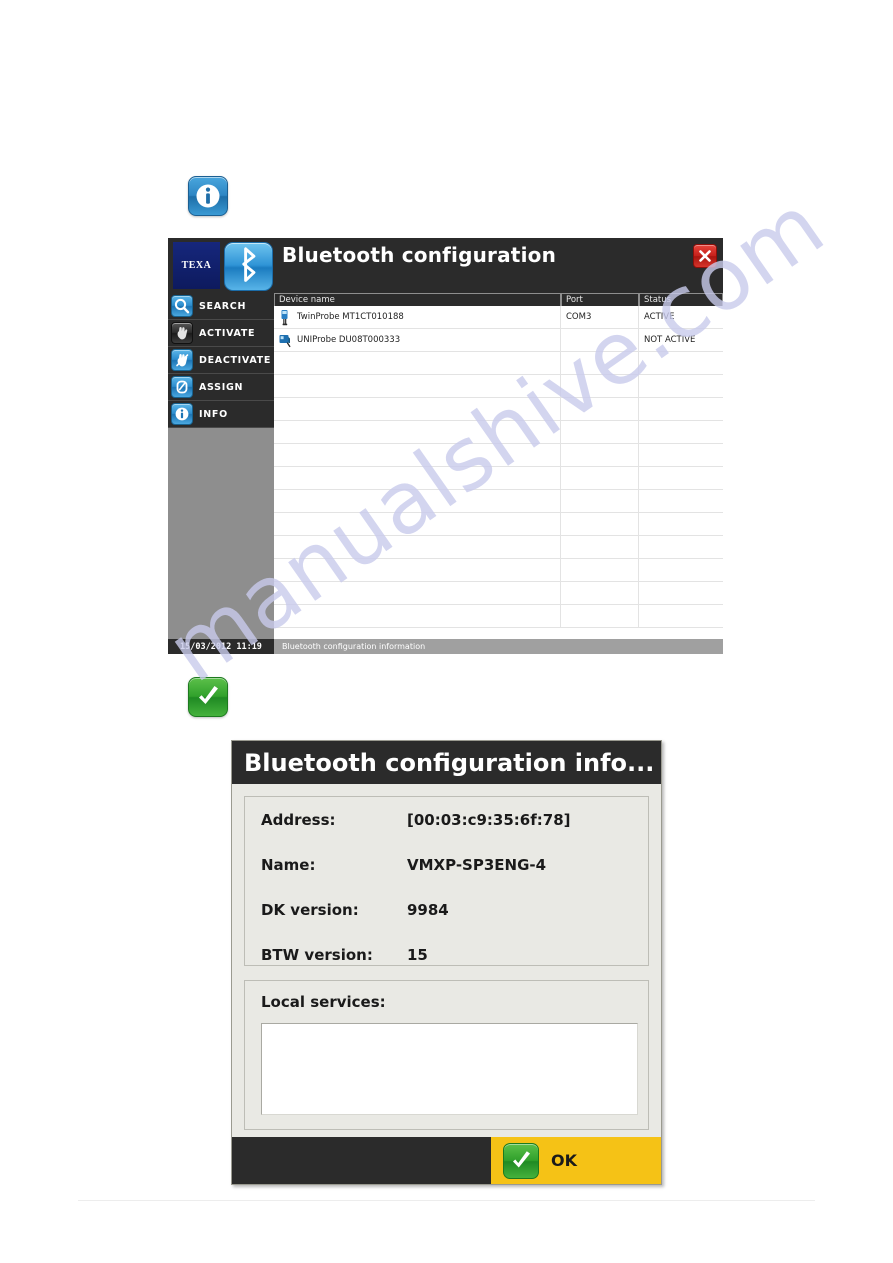 The image size is (893, 1263). I want to click on info-label: DK version:, so click(310, 910).